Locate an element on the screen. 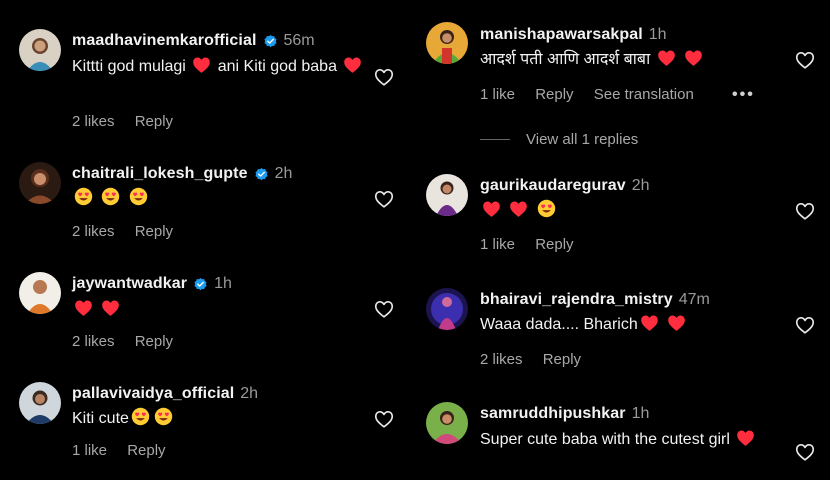 This screenshot has width=830, height=480. comment-text: आदर्श पती आणि आदर्श बाबा is located at coordinates (592, 59).